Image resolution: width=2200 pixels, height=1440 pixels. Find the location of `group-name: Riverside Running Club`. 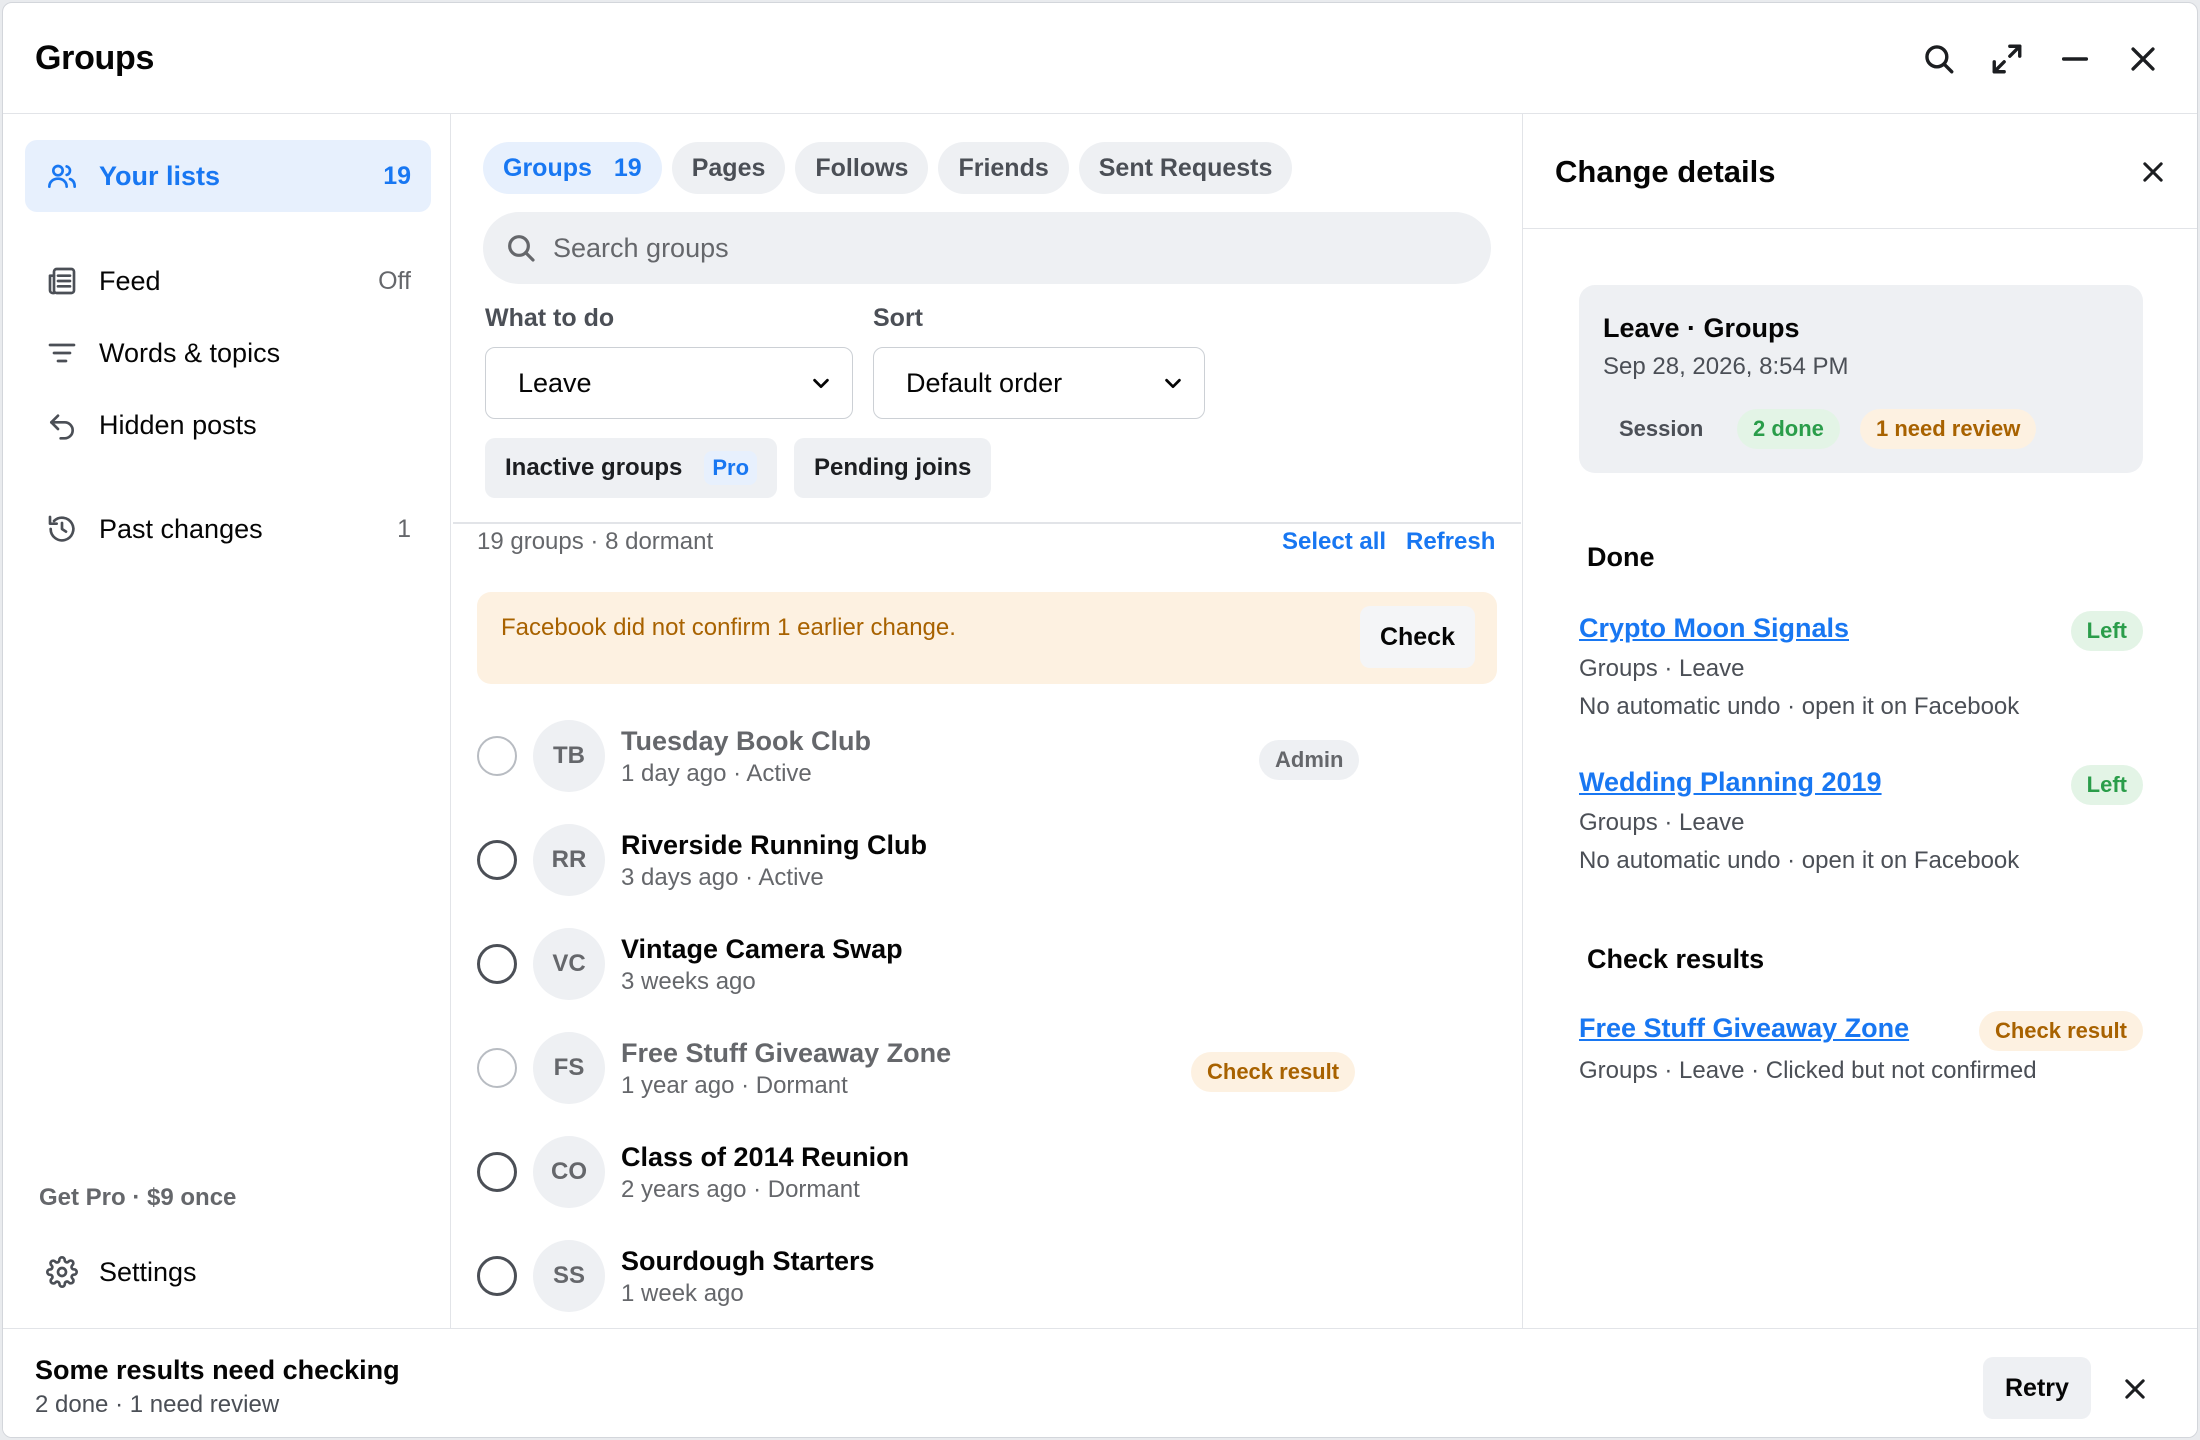

group-name: Riverside Running Club is located at coordinates (774, 845).